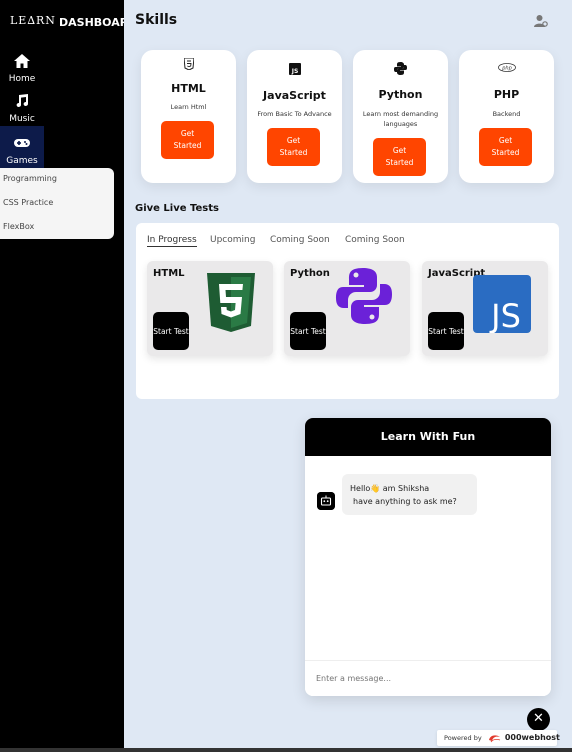 The height and width of the screenshot is (752, 572). I want to click on skill-subtitle: Learn most demanding languages, so click(400, 119).